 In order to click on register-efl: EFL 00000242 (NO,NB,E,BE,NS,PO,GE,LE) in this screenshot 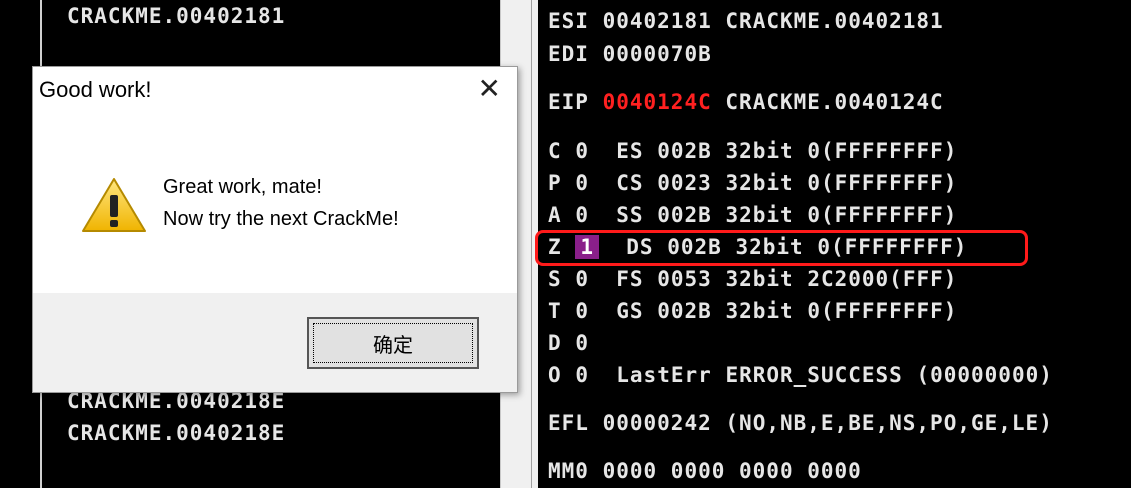, I will do `click(800, 423)`.